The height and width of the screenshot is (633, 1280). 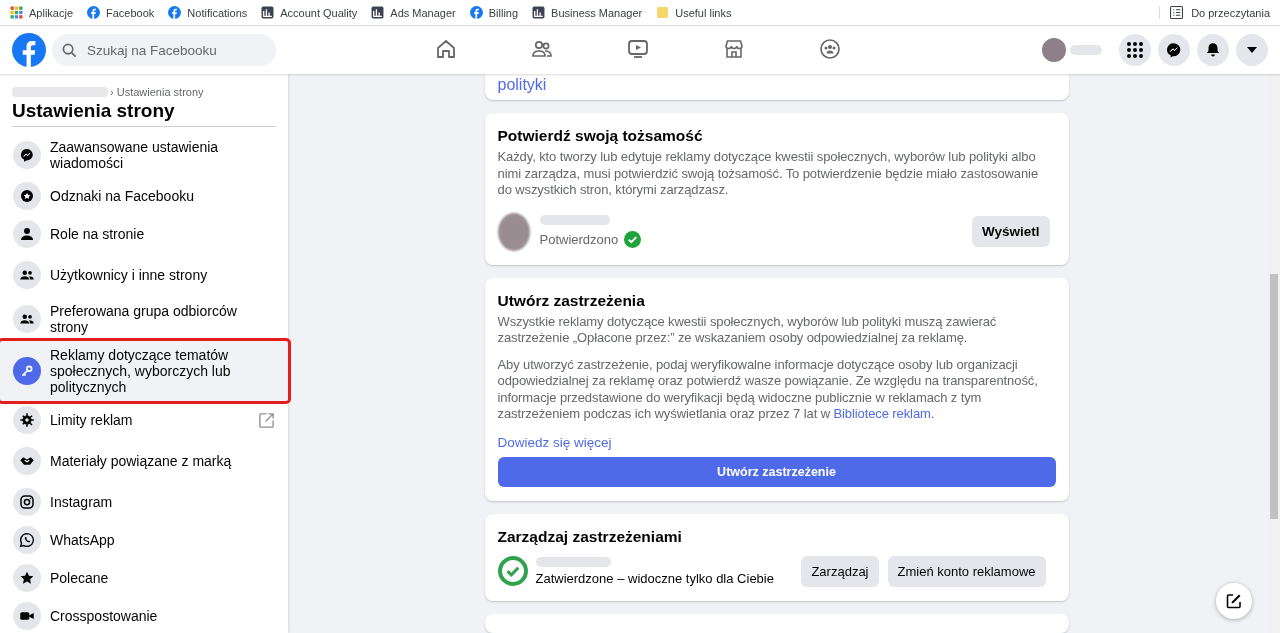 What do you see at coordinates (144, 502) in the screenshot?
I see `sidebar-item: Instagram` at bounding box center [144, 502].